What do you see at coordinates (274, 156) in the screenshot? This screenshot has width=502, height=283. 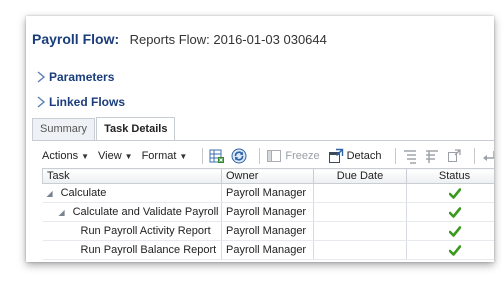 I see `freeze-columns-icon` at bounding box center [274, 156].